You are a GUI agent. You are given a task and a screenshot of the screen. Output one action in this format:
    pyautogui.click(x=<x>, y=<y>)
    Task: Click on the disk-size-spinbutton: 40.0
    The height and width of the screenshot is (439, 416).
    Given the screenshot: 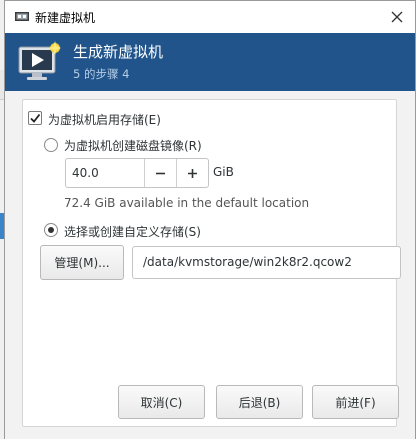 What is the action you would take?
    pyautogui.click(x=137, y=173)
    